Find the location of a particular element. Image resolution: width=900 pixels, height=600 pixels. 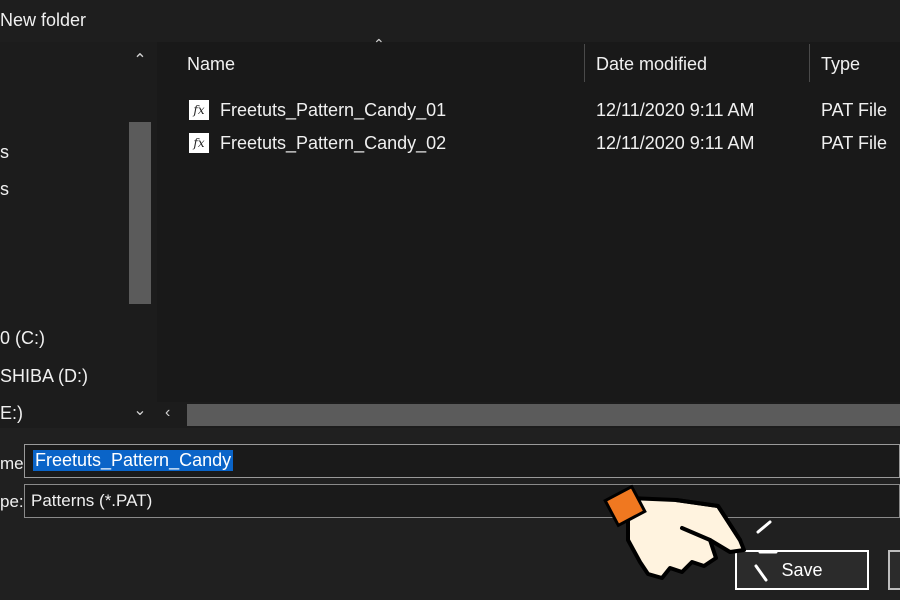

nav-item-drive-c: 0 (C:) is located at coordinates (22, 338).